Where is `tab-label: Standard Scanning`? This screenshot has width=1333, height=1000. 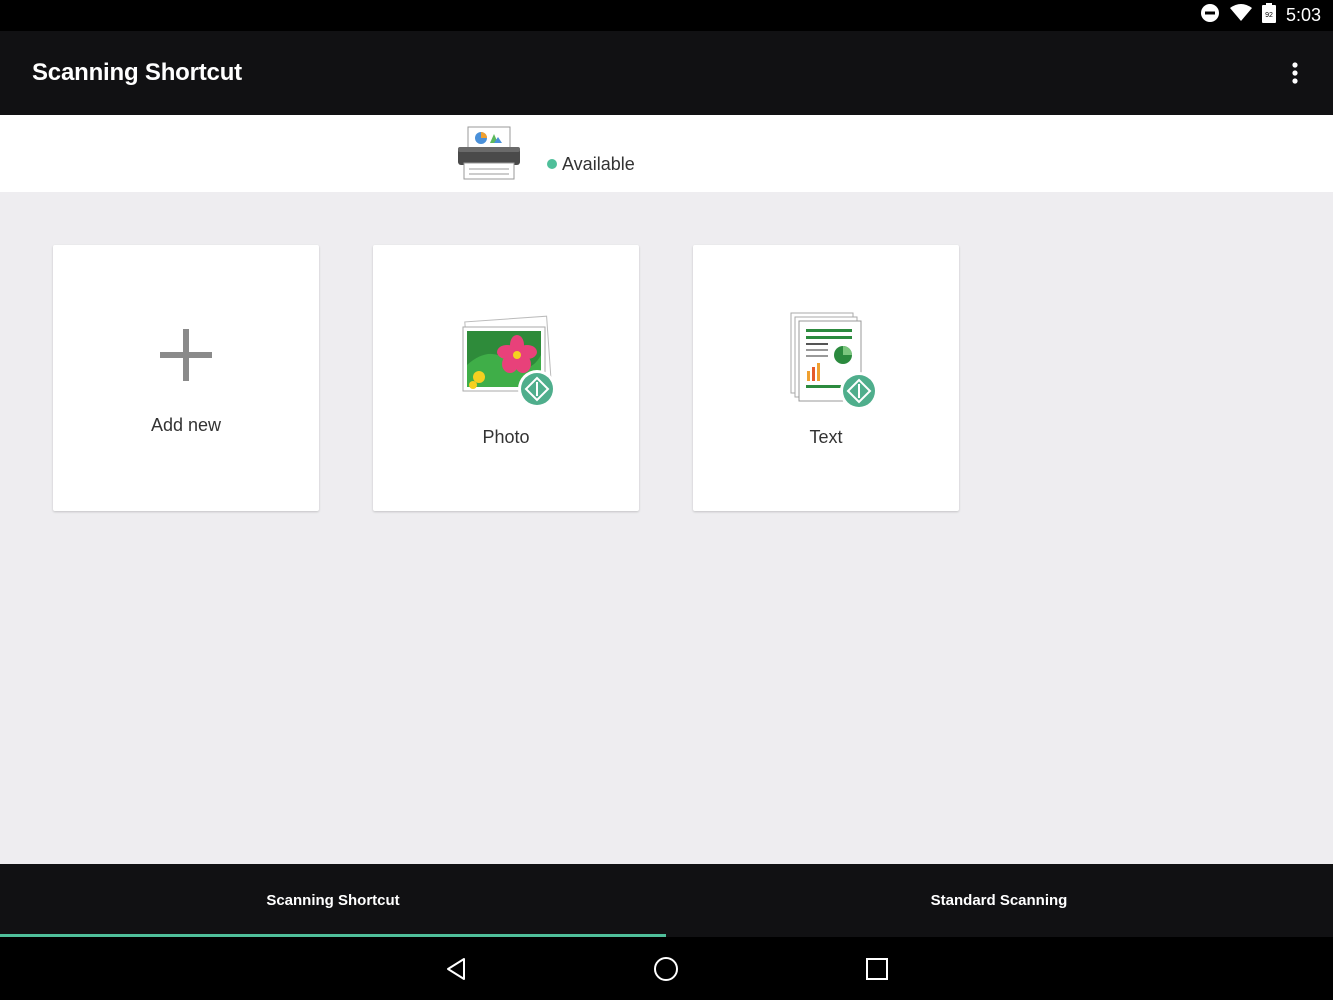 tab-label: Standard Scanning is located at coordinates (999, 900).